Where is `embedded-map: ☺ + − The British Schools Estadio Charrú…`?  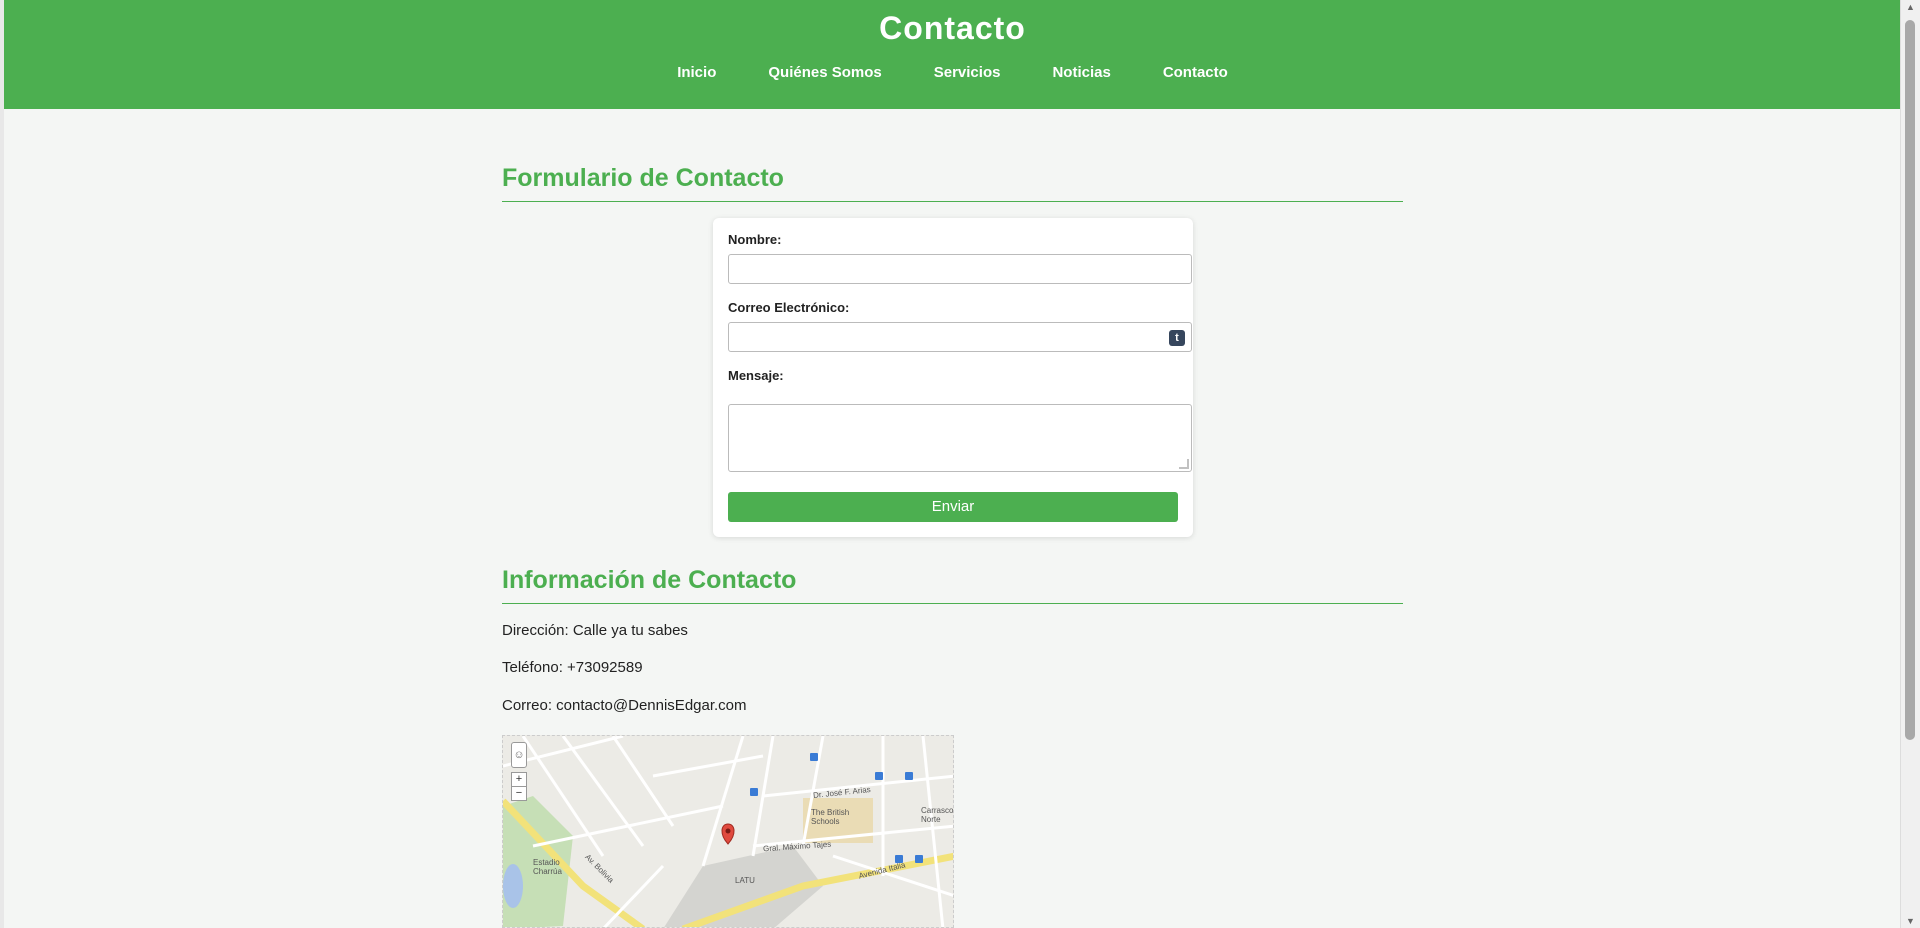
embedded-map: ☺ + − The British Schools Estadio Charrú… is located at coordinates (728, 831).